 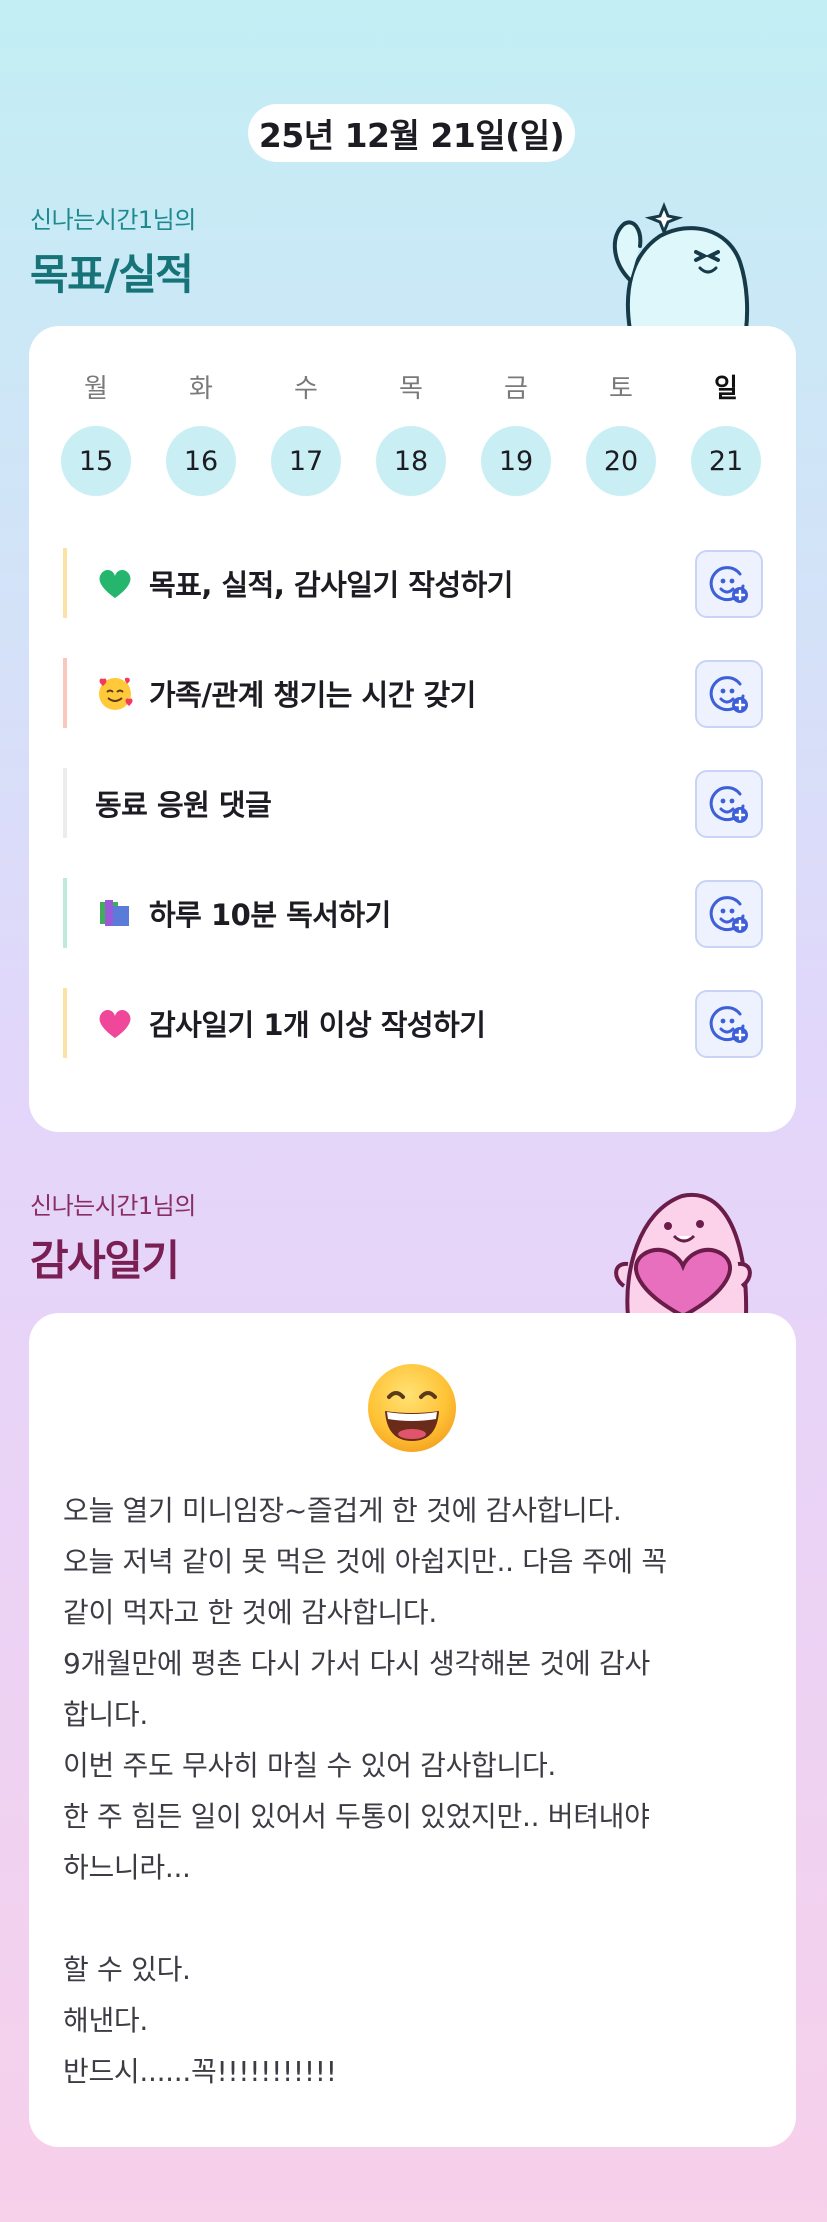 What do you see at coordinates (356, 1663) in the screenshot?
I see `diary-line: 9개월만에 평촌 다시 가서 다시 생각해본 것에 감사` at bounding box center [356, 1663].